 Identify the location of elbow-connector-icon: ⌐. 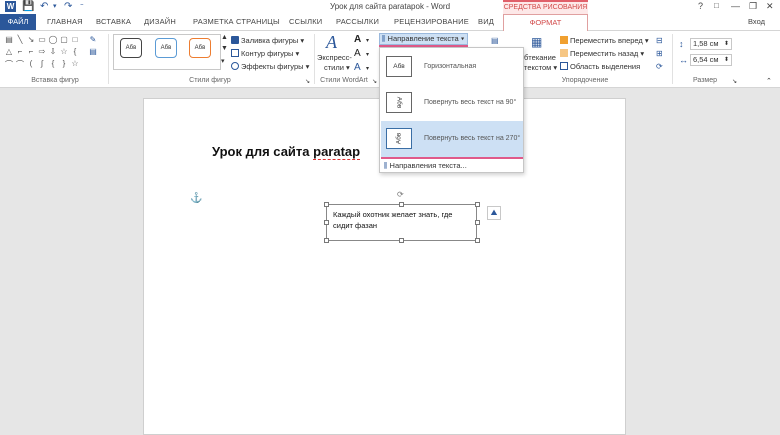
(20, 51).